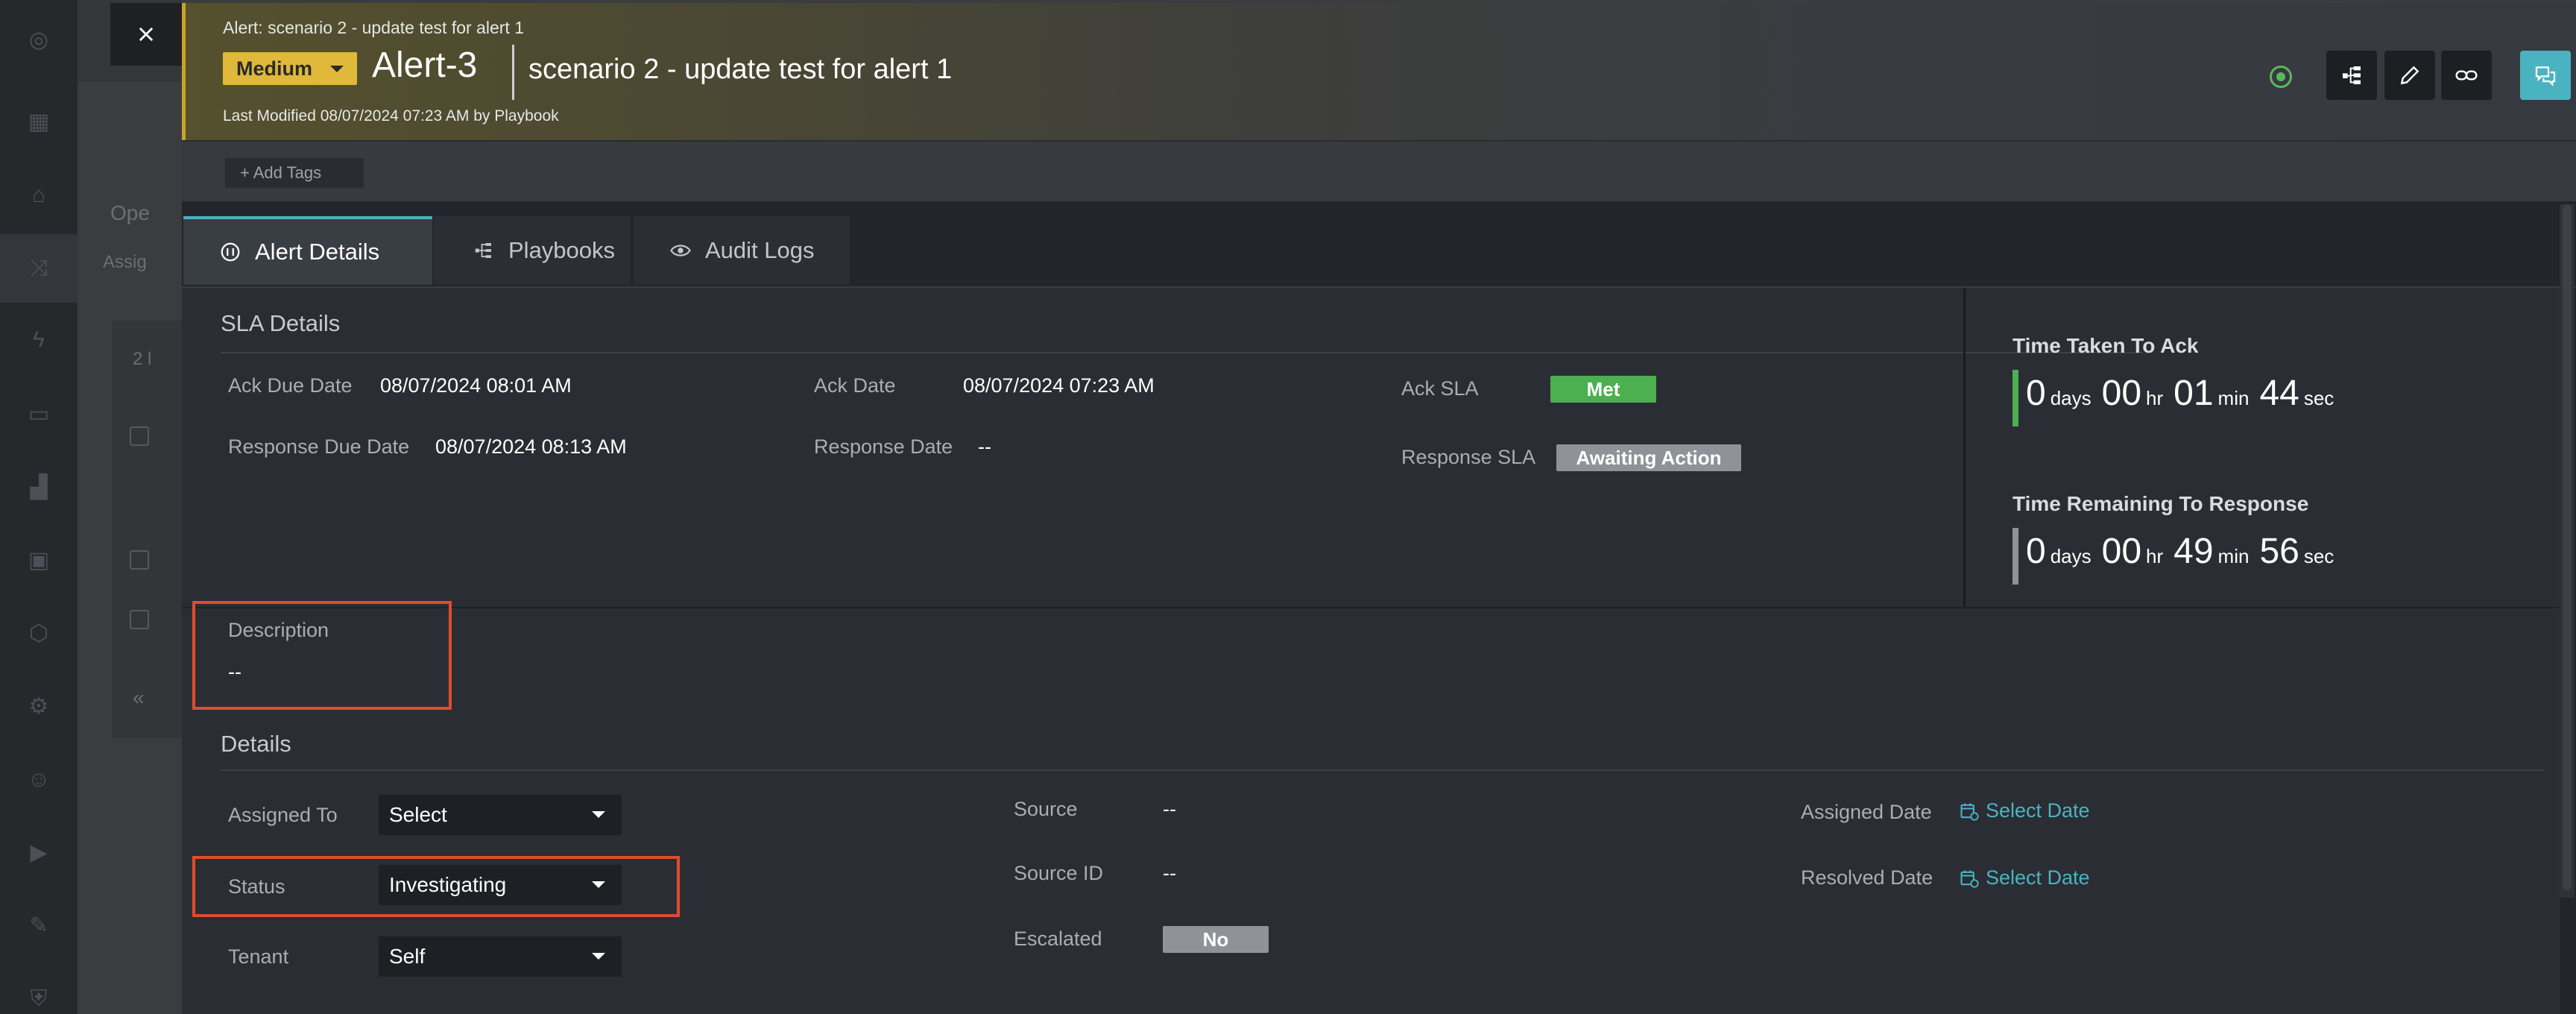 The width and height of the screenshot is (2576, 1014). I want to click on apps-icon: ▣, so click(38, 560).